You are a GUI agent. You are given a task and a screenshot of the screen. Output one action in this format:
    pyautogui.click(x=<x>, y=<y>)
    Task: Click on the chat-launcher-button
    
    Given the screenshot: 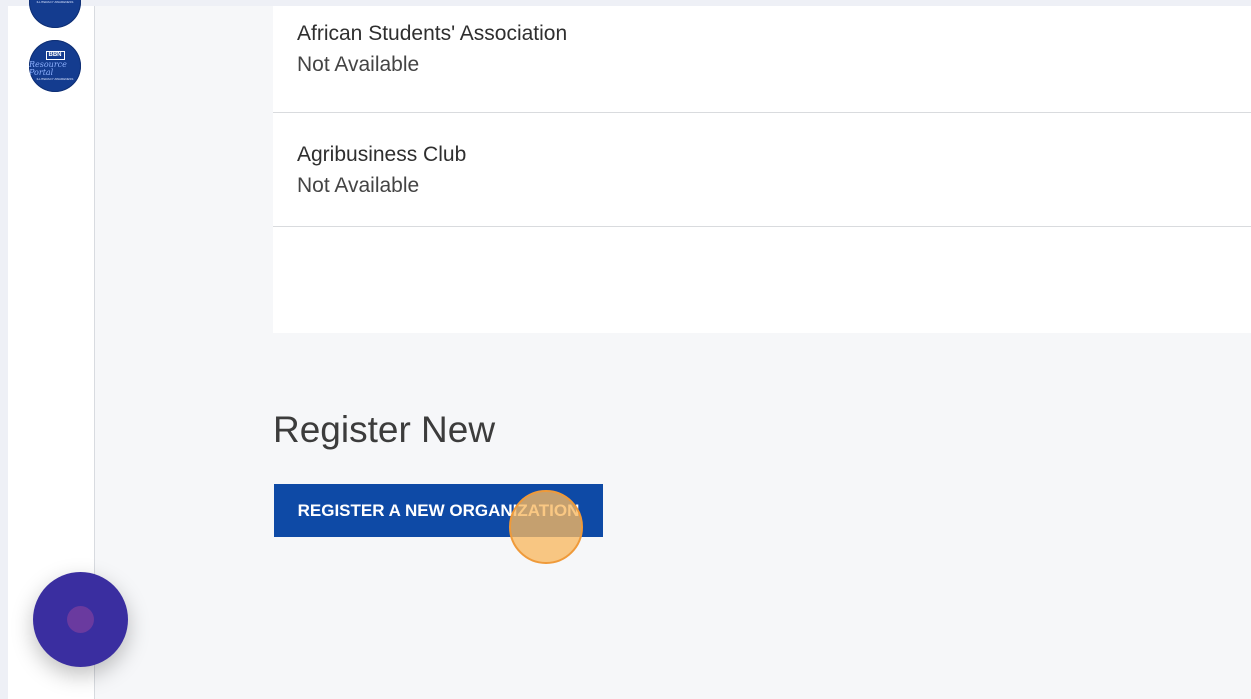 What is the action you would take?
    pyautogui.click(x=80, y=619)
    